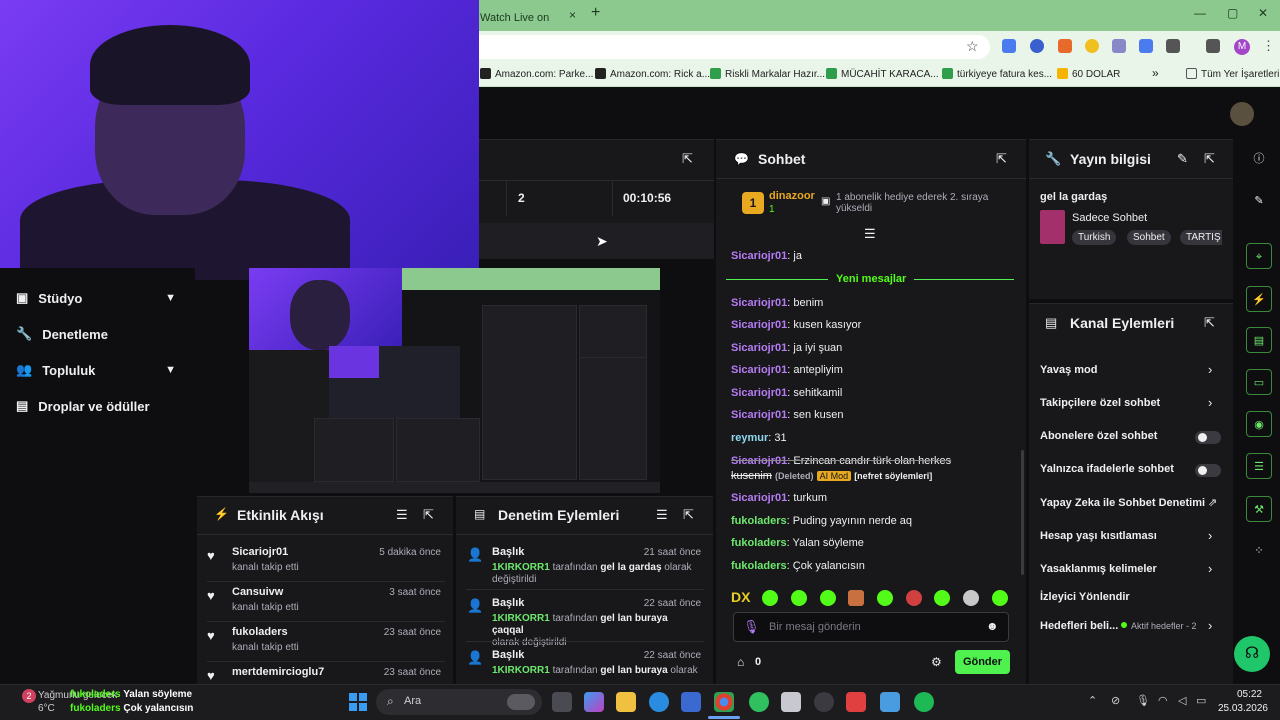  What do you see at coordinates (1098, 436) in the screenshot?
I see `subscribers-only: Abonelere özel sohbet` at bounding box center [1098, 436].